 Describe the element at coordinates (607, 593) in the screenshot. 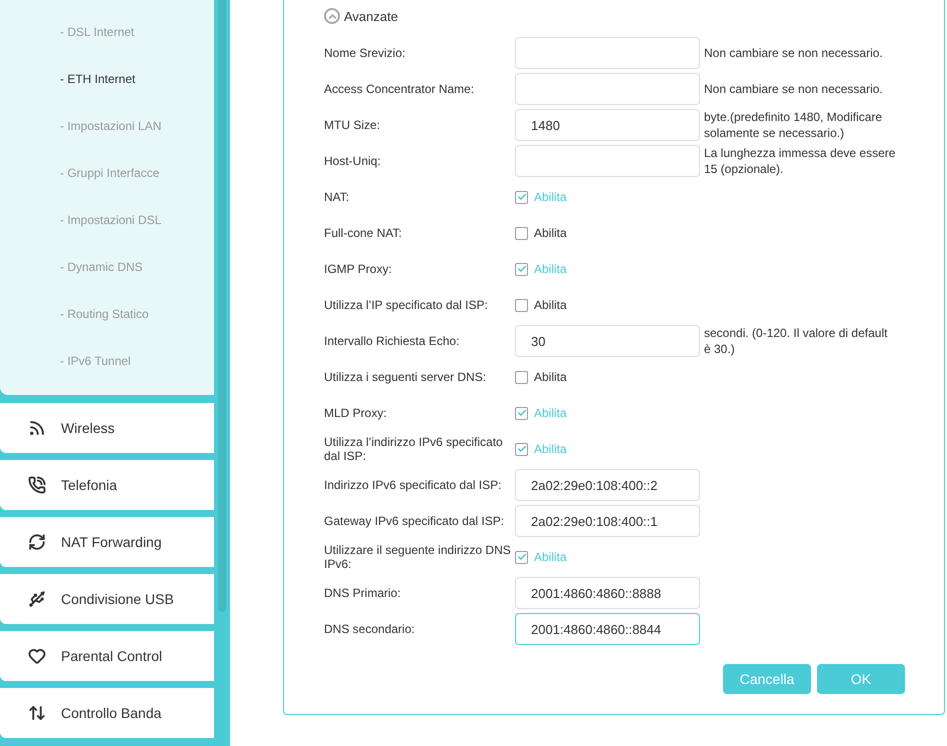

I see `input-field: 2001:4860:4860::8888` at that location.